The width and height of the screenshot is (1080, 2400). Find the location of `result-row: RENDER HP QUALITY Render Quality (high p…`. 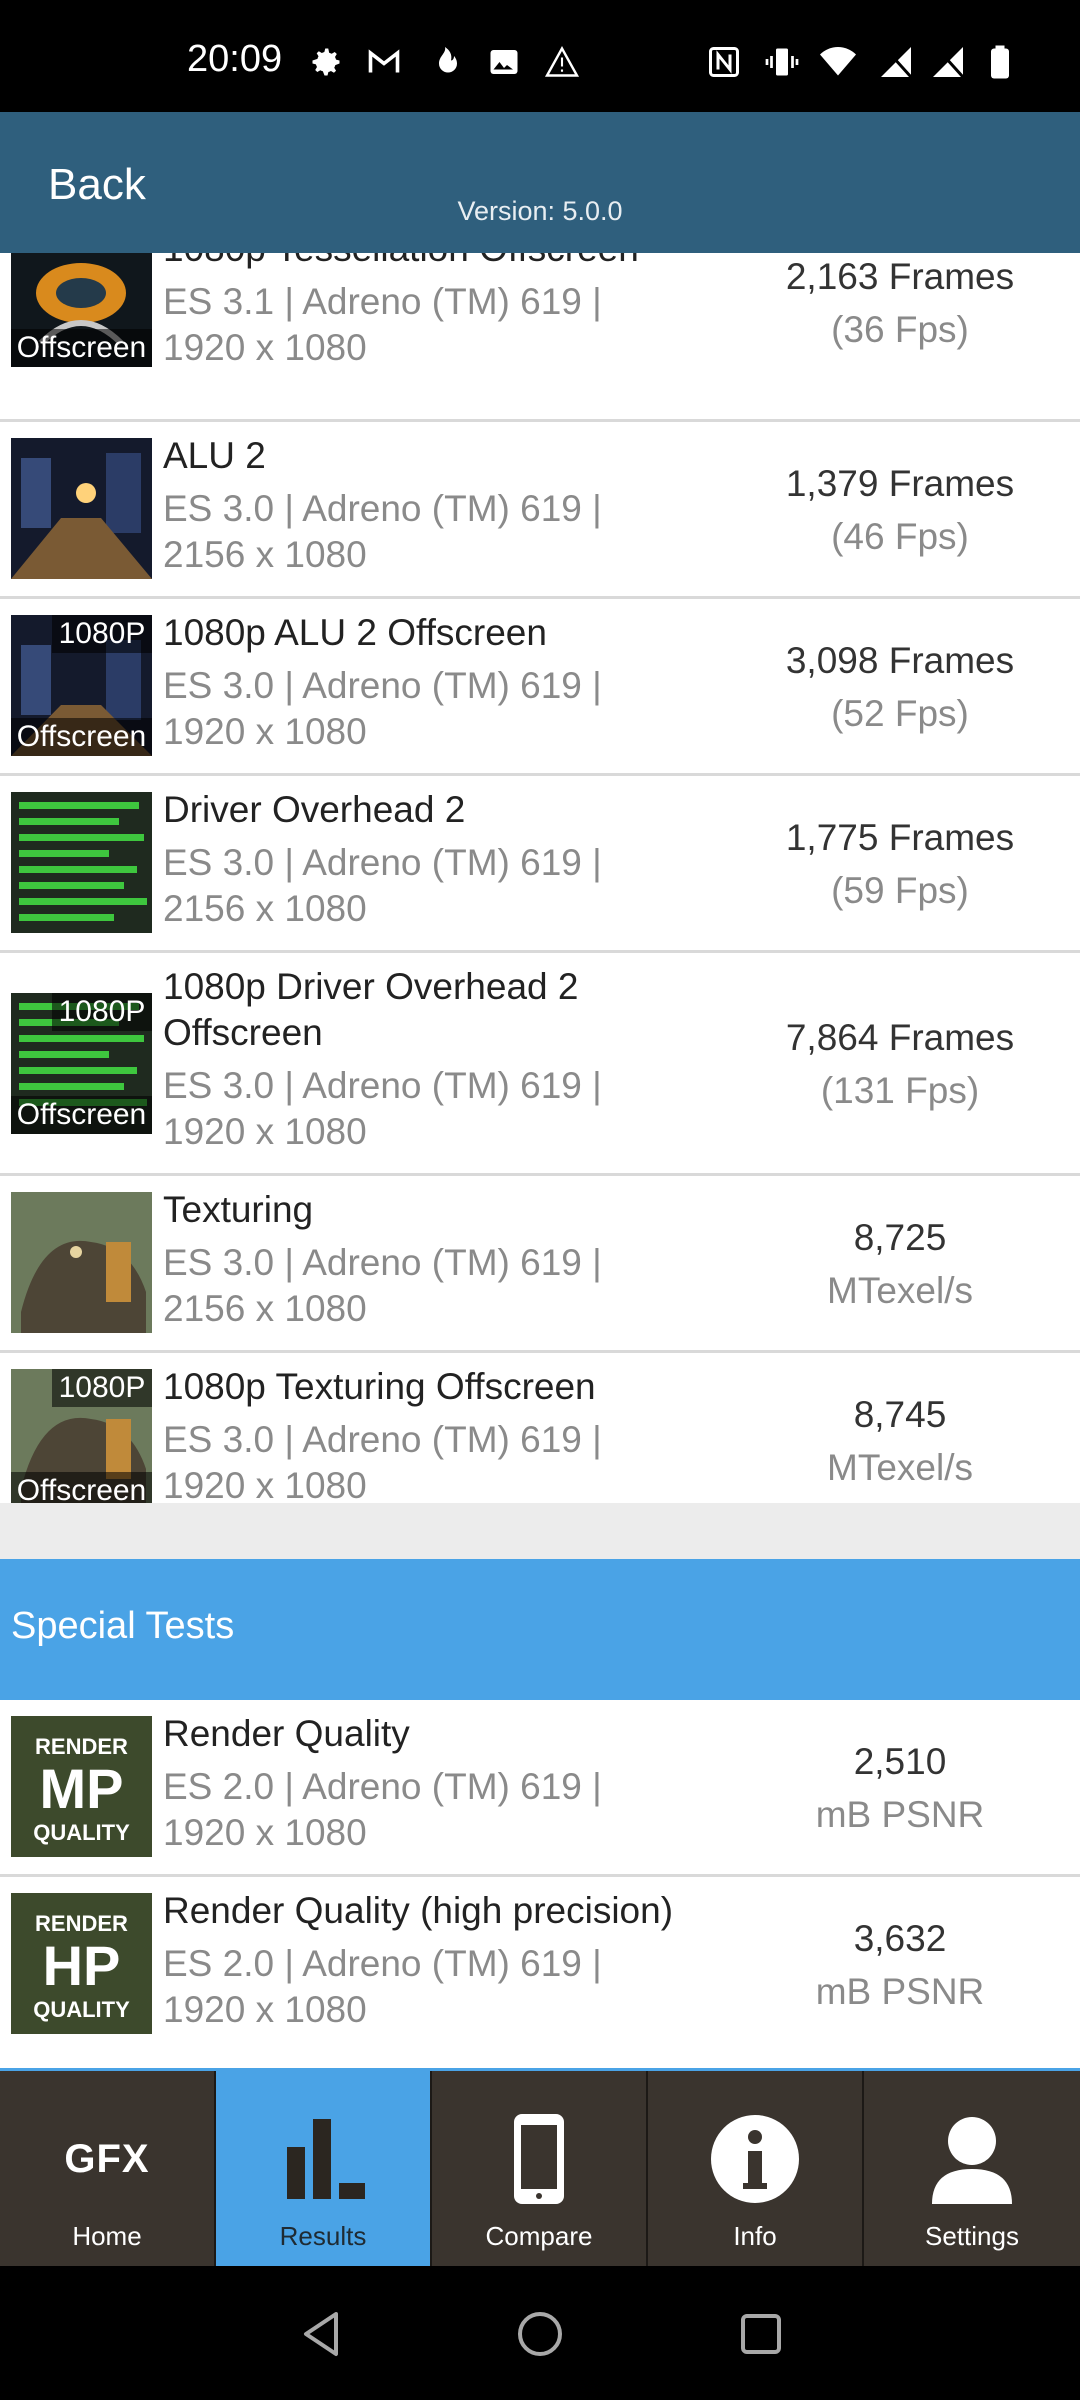

result-row: RENDER HP QUALITY Render Quality (high p… is located at coordinates (540, 1965).